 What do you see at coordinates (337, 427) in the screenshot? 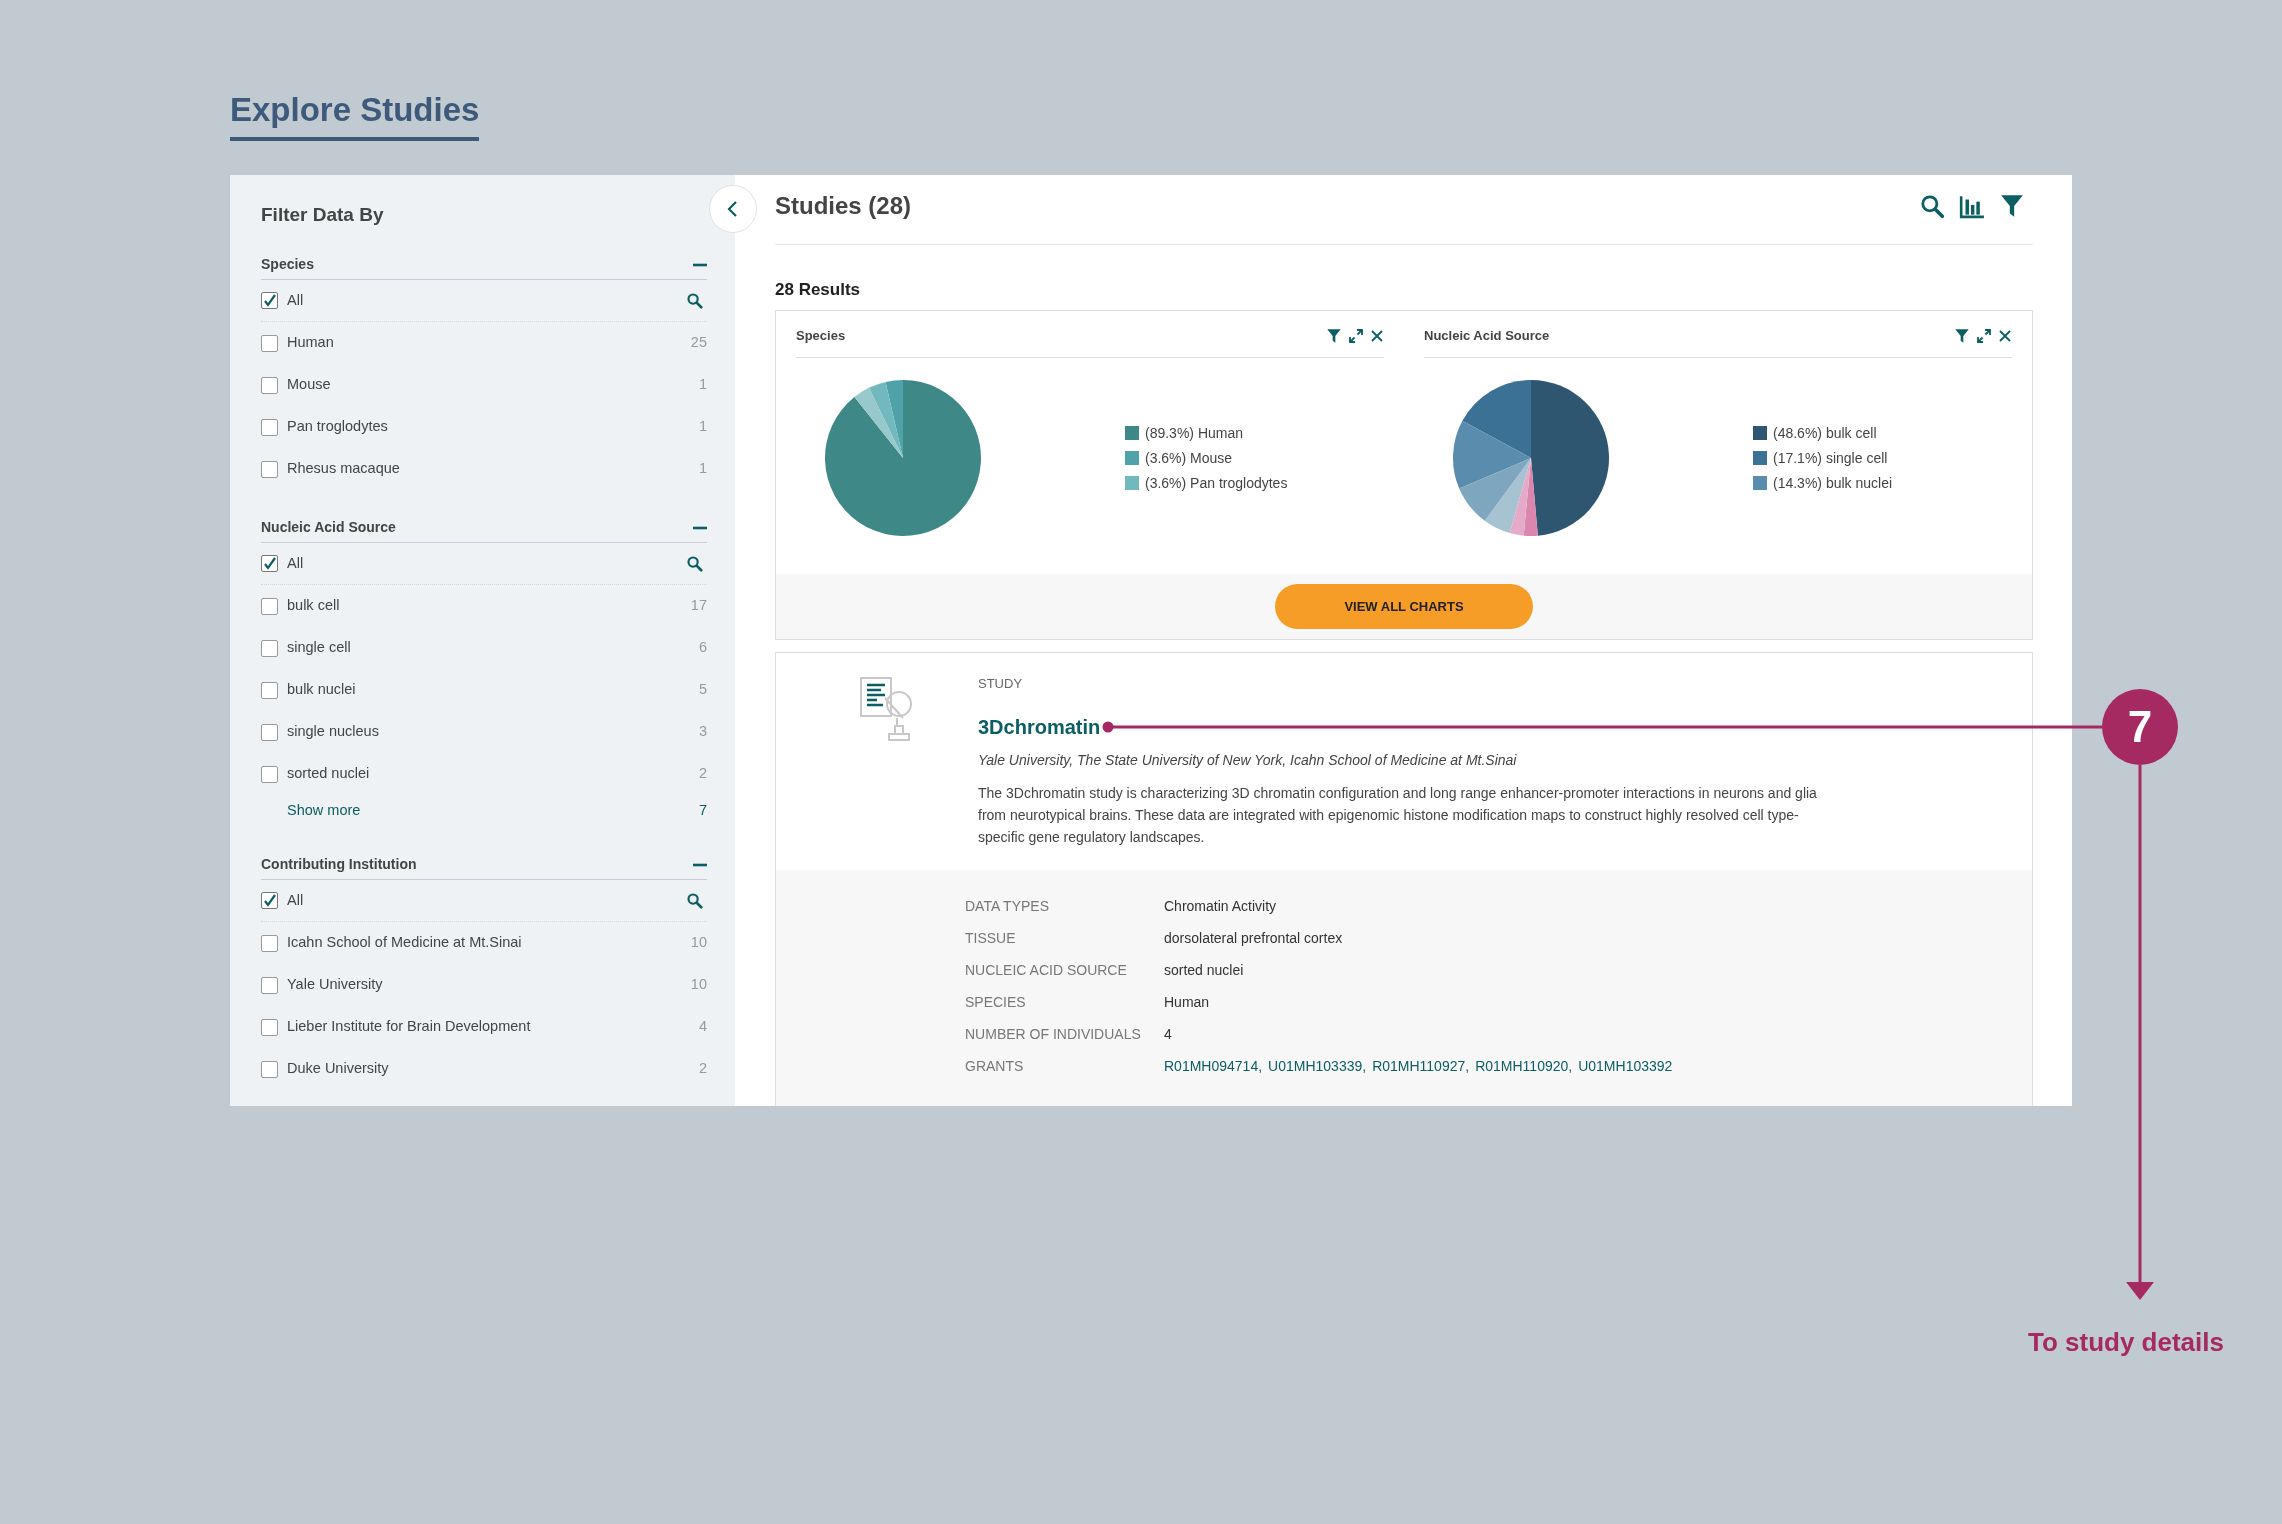
I see `filter-option-label: Pan troglodytes` at bounding box center [337, 427].